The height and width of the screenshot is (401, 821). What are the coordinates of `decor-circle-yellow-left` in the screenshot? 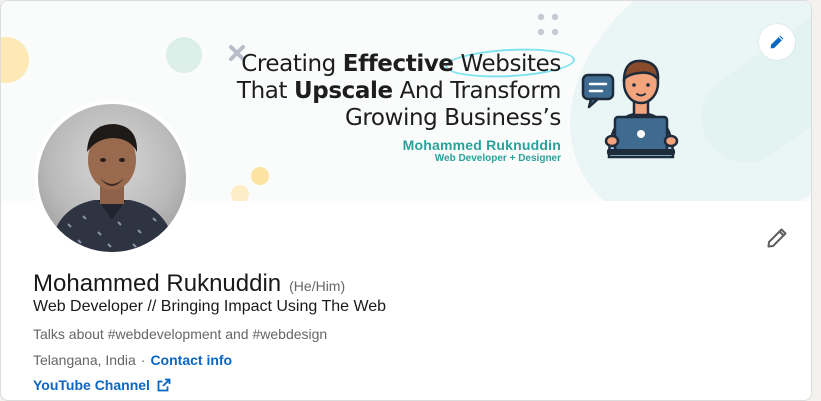 It's located at (15, 60).